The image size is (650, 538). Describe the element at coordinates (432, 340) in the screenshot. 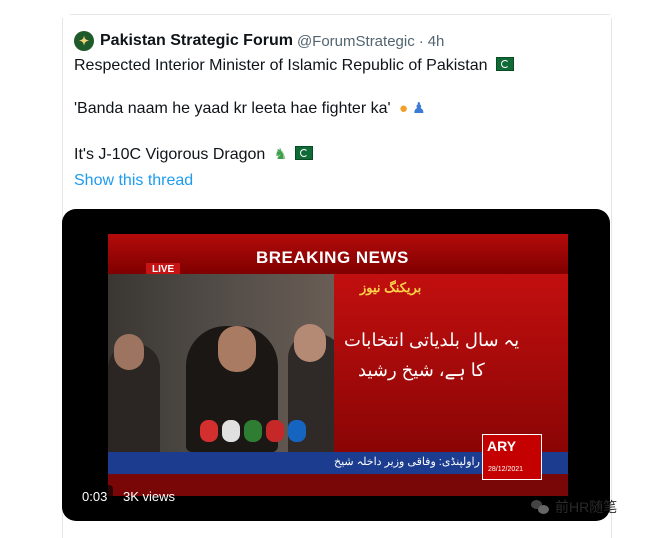

I see `urdu-headline-1: یہ سال بلدیاتی انتخابات` at that location.